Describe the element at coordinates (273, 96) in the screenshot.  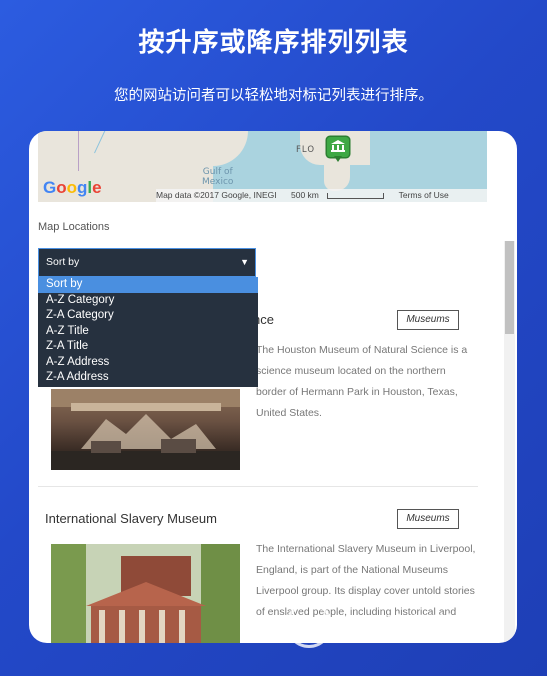
I see `page-subtitle: 您的网站访问者可以轻松地对标记列表进行排序。` at that location.